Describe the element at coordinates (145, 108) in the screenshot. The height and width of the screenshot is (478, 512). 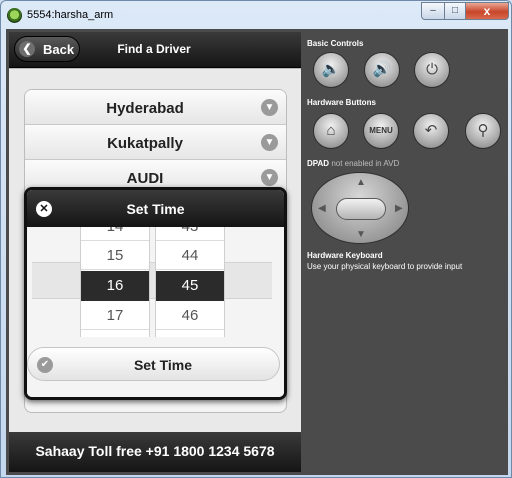
I see `city-value: Hyderabad` at that location.